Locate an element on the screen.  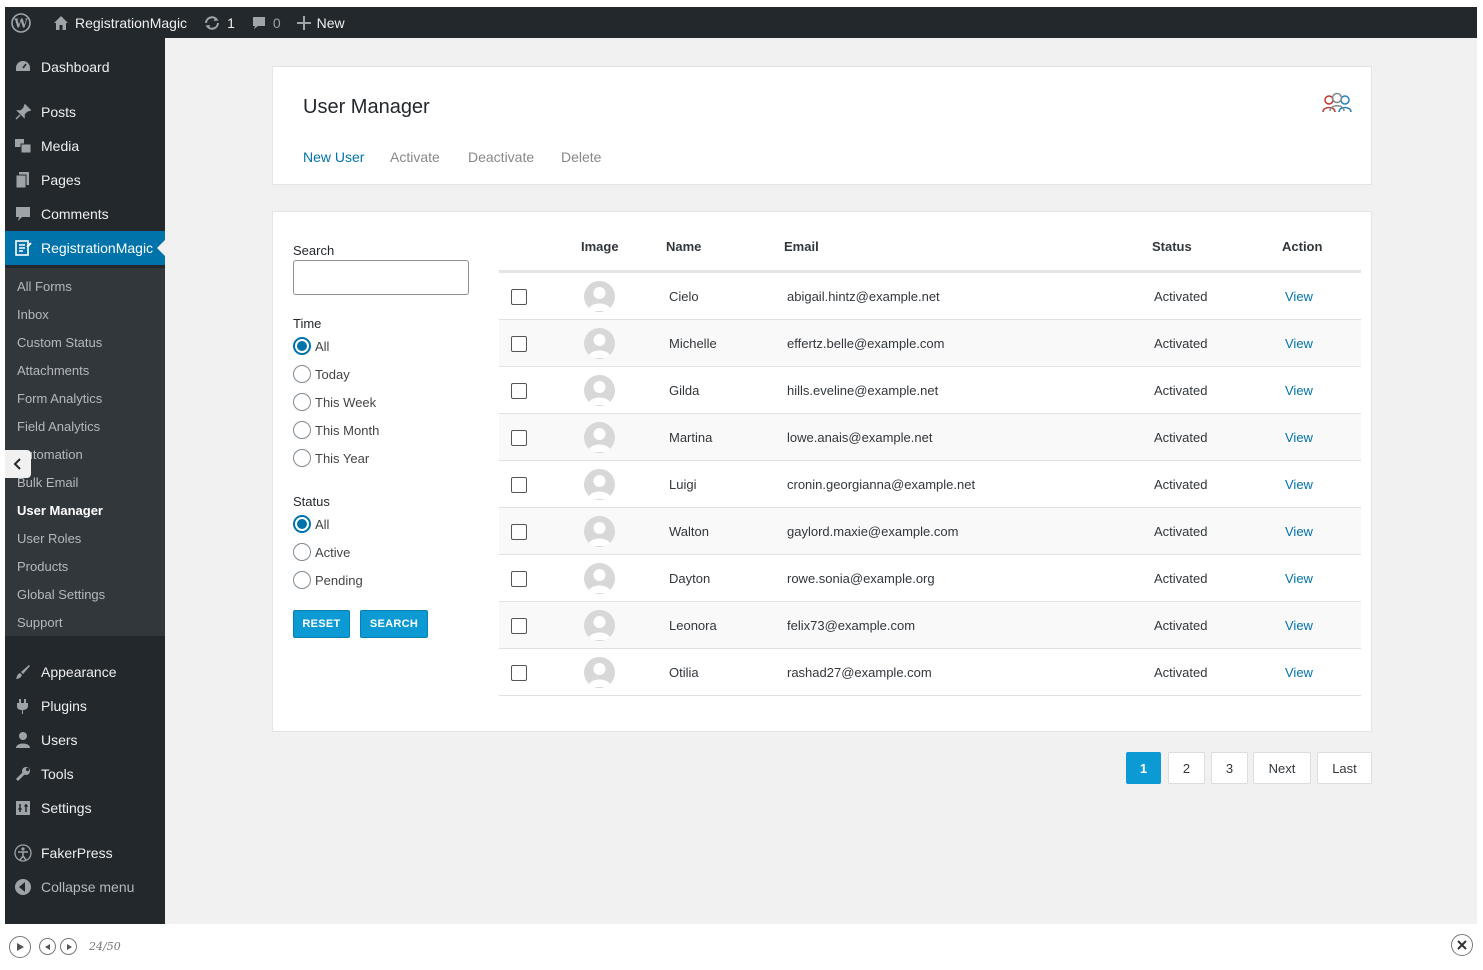
next-page-button: Next is located at coordinates (1282, 768).